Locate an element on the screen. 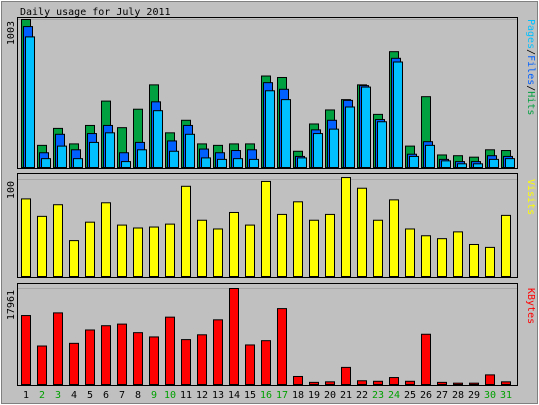 Image resolution: width=539 pixels, height=405 pixels. x-tick-label-day-11: 11 is located at coordinates (186, 395).